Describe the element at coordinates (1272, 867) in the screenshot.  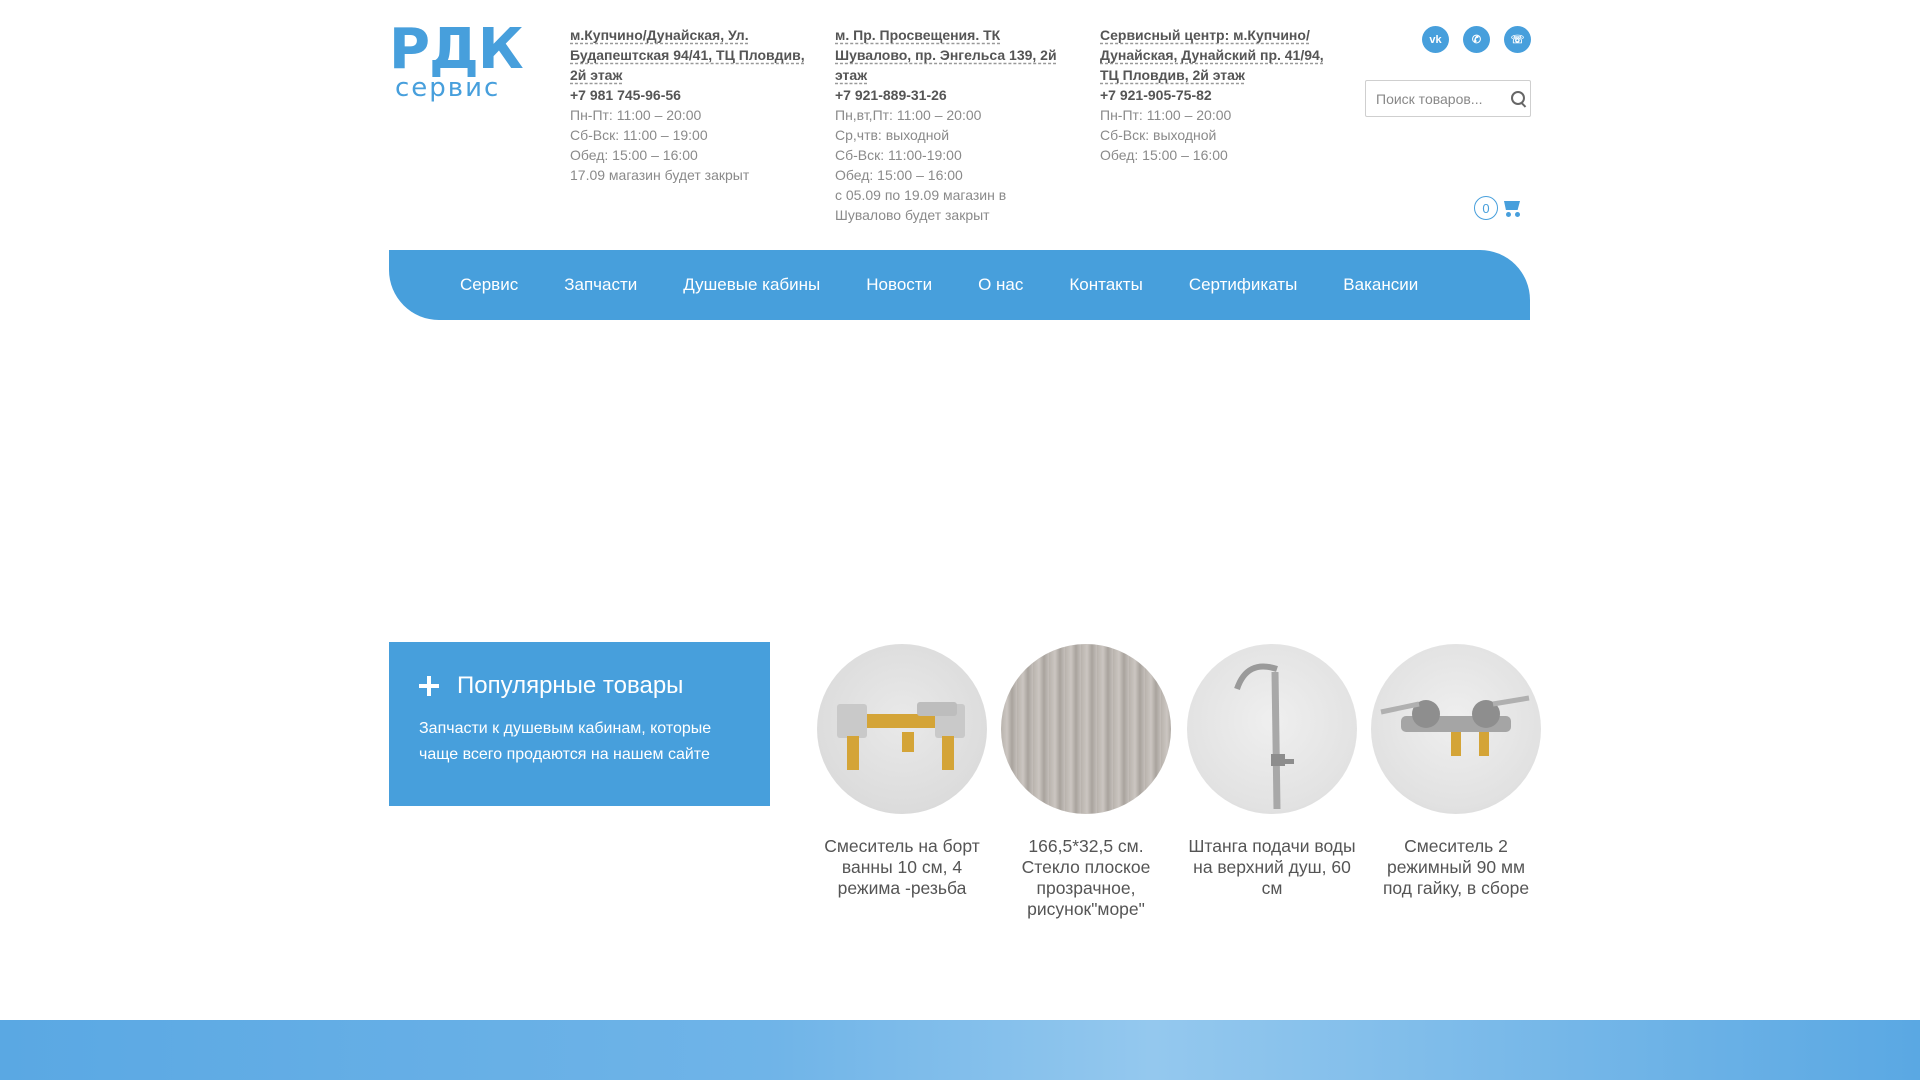
I see `product-name: Штанга подачи воды на верхний душ, 60 см` at that location.